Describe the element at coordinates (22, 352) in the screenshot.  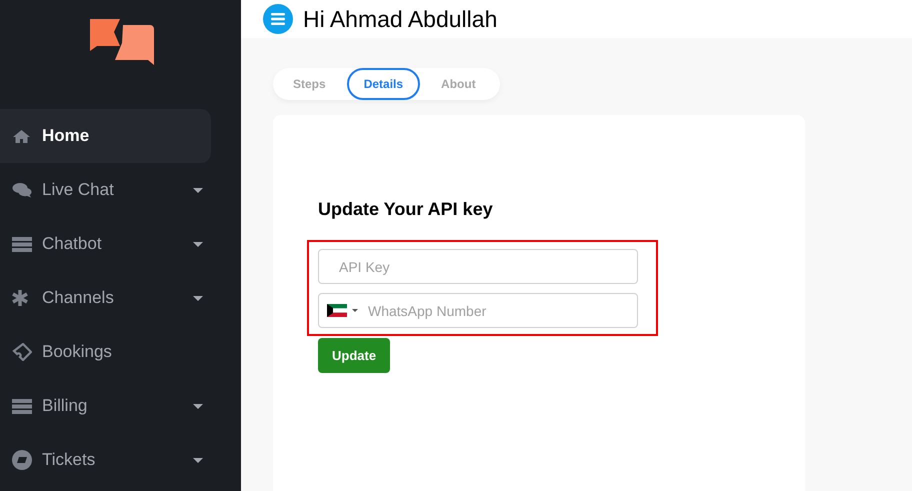
I see `ticket-icon` at that location.